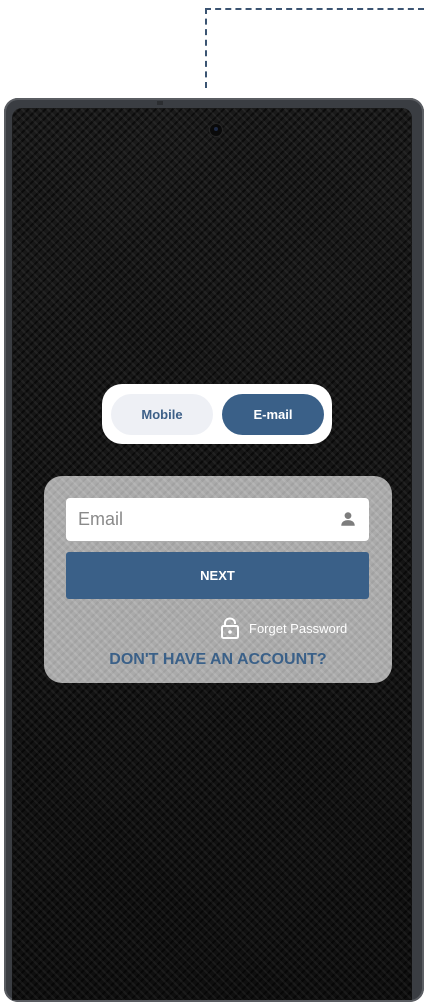  What do you see at coordinates (160, 103) in the screenshot?
I see `phone-button` at bounding box center [160, 103].